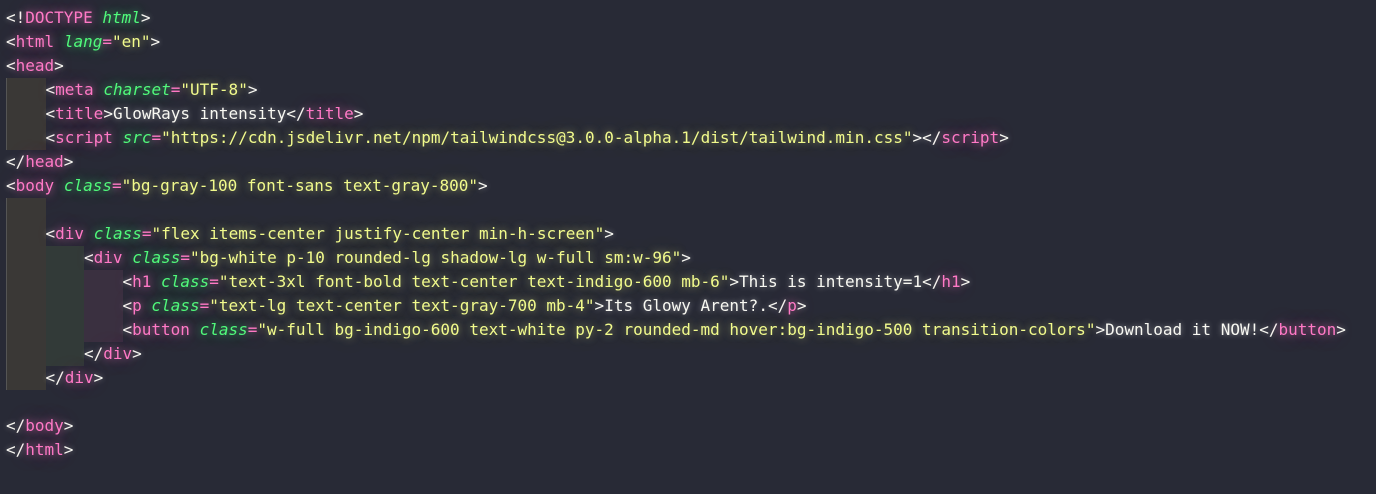 The image size is (1376, 494). I want to click on text-content-token: This is intensity=1, so click(831, 281).